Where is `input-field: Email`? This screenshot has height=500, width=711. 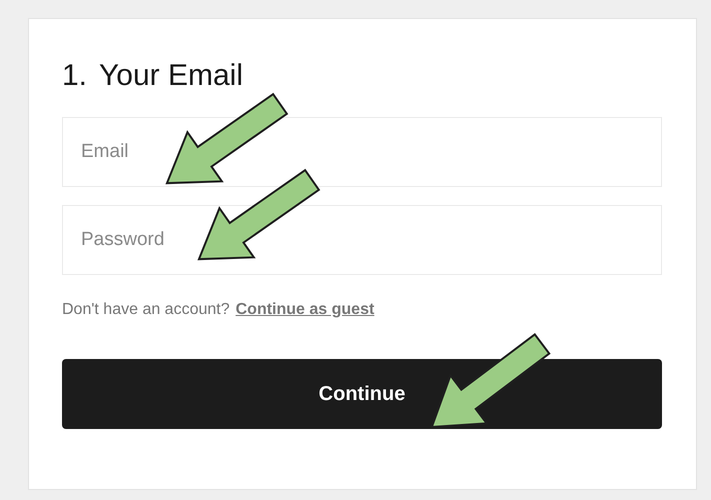 input-field: Email is located at coordinates (362, 152).